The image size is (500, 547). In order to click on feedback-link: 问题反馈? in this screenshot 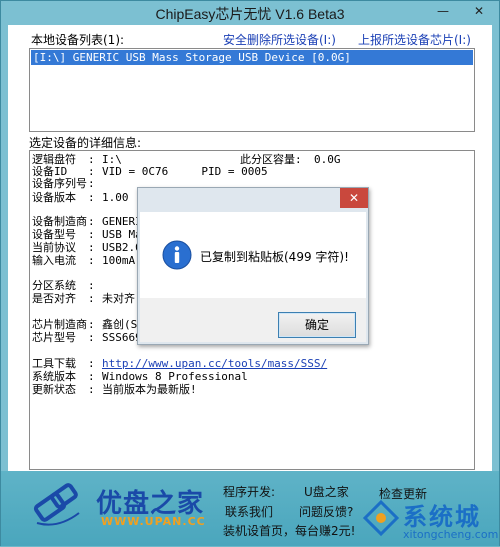, I will do `click(326, 511)`.